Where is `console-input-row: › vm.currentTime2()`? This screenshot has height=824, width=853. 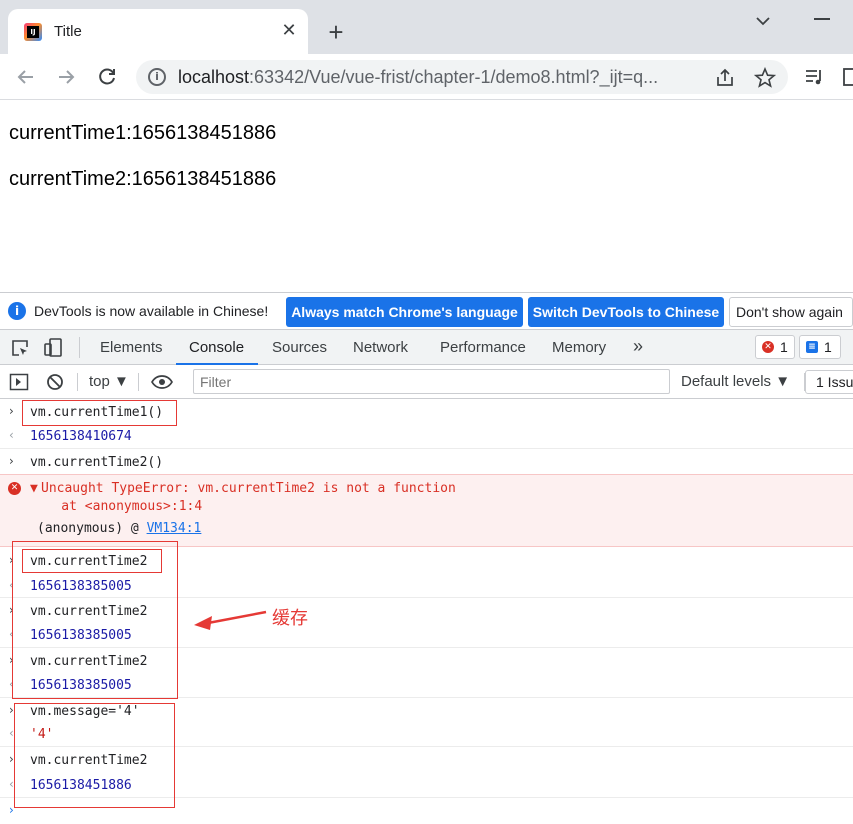
console-input-row: › vm.currentTime2() is located at coordinates (426, 462).